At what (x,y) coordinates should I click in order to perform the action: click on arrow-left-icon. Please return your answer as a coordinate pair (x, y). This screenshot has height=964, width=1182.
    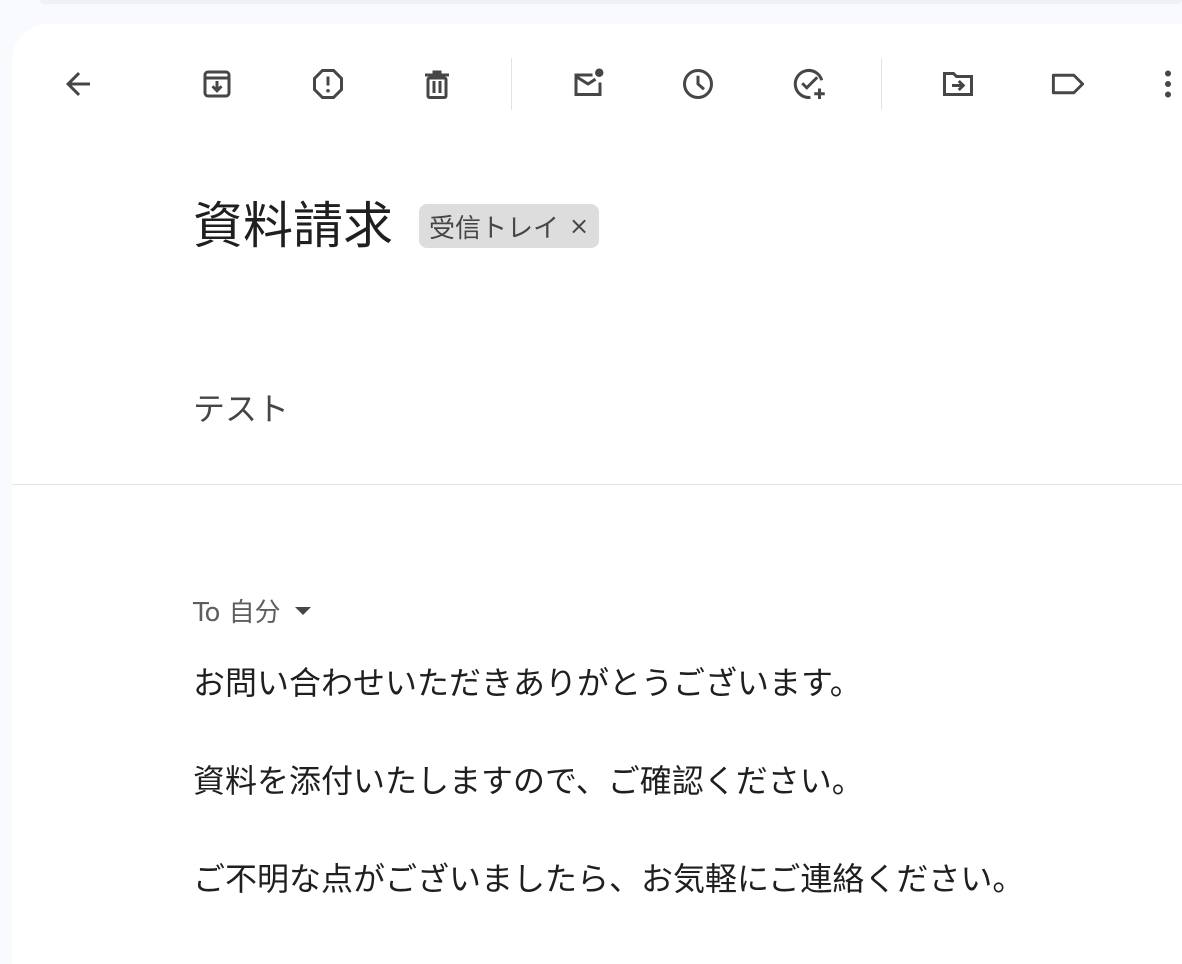
    Looking at the image, I should click on (78, 84).